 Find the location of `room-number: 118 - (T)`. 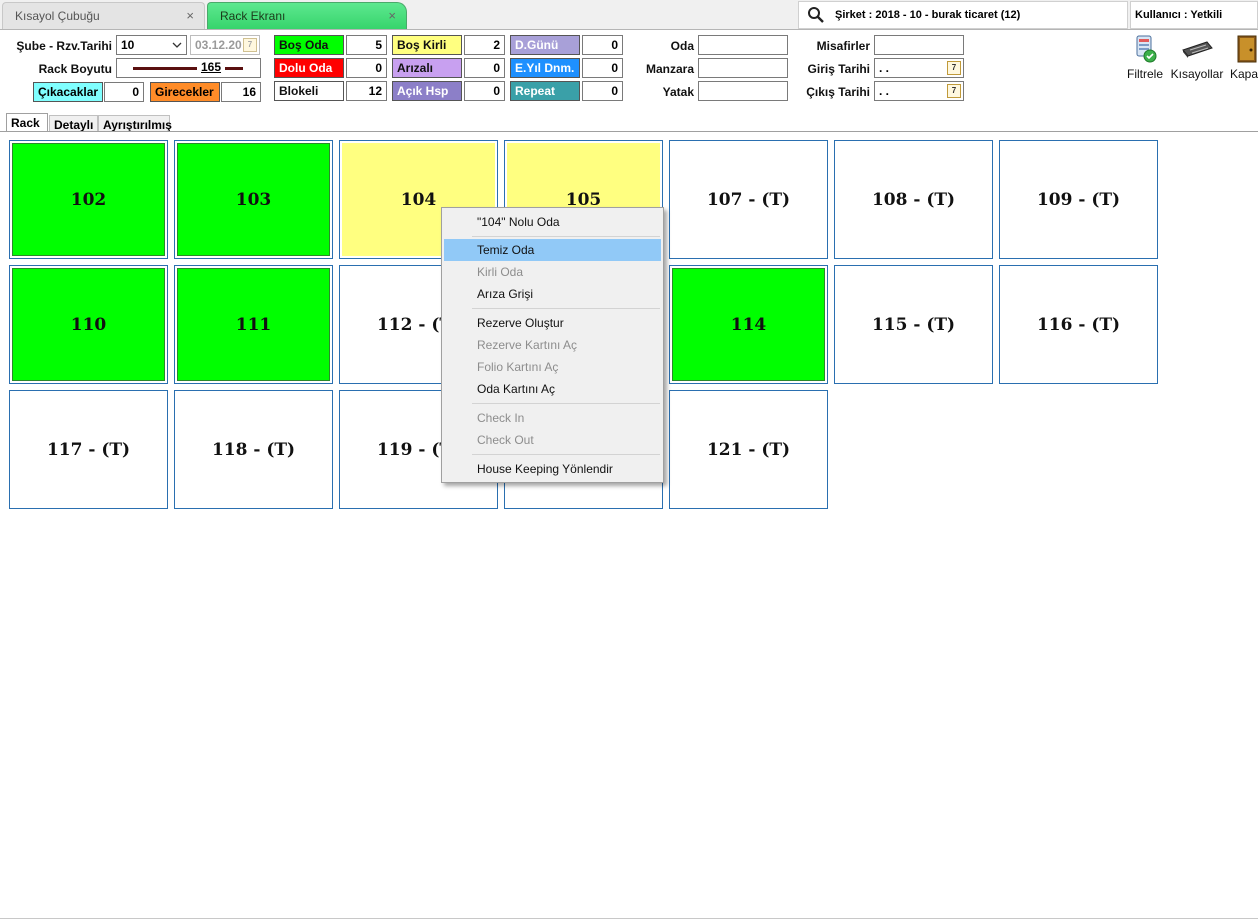

room-number: 118 - (T) is located at coordinates (253, 449).